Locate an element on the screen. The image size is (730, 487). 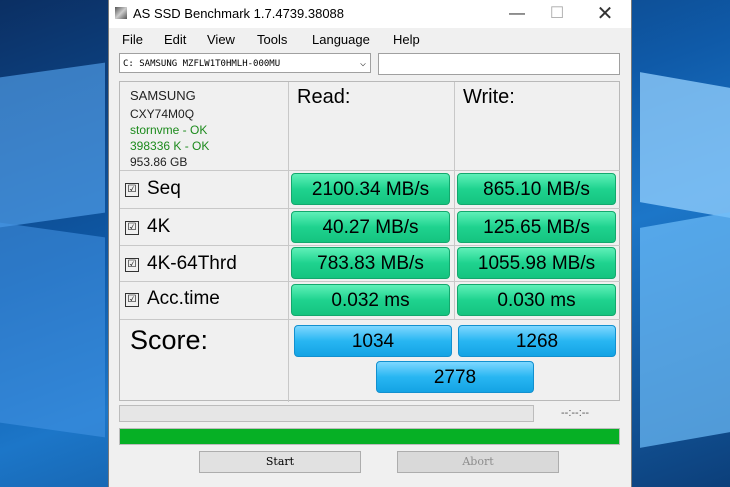
write-score: 1268 is located at coordinates (537, 341).